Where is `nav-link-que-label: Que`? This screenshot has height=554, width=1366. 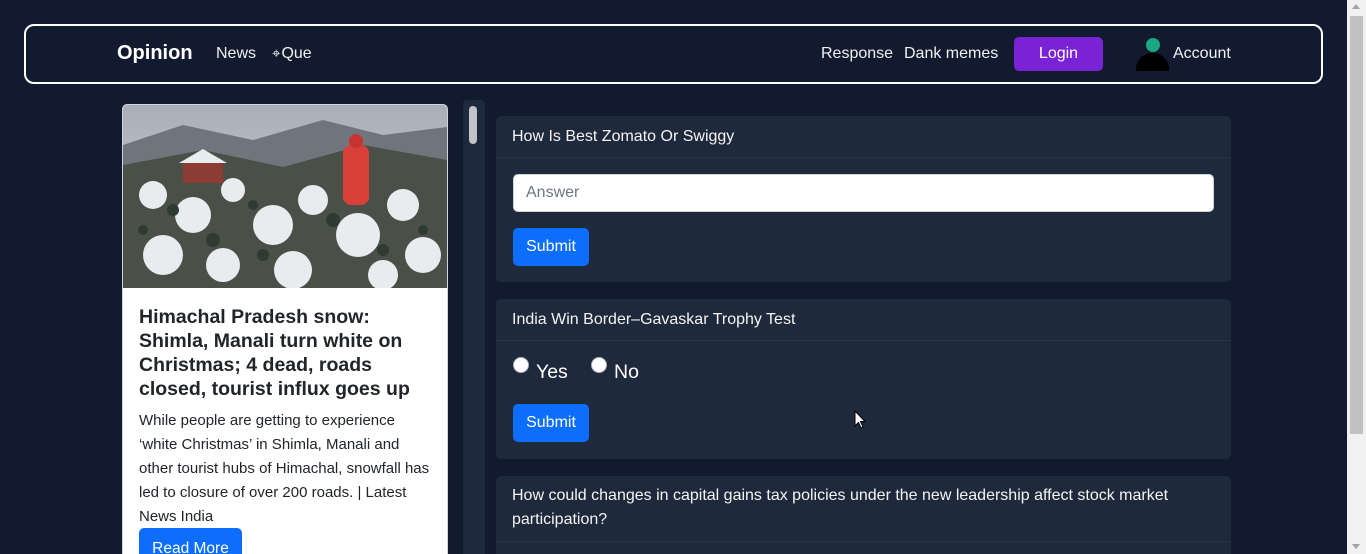 nav-link-que-label: Que is located at coordinates (296, 53).